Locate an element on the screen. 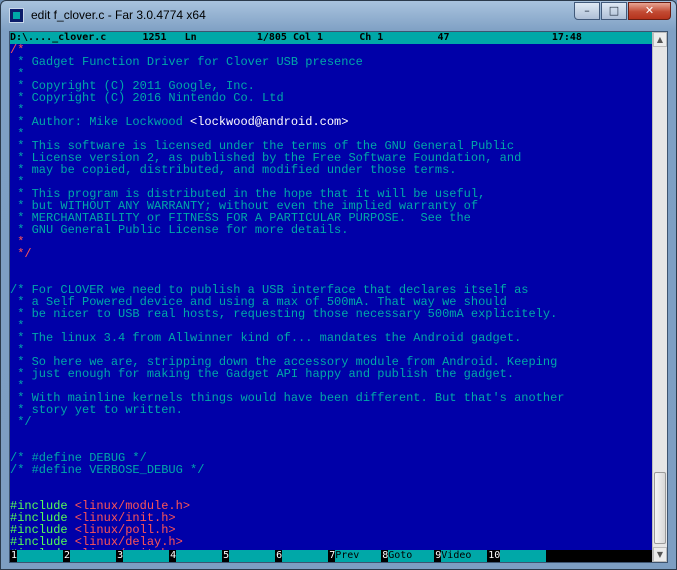 This screenshot has height=570, width=677. scrollbar-thumb is located at coordinates (660, 508).